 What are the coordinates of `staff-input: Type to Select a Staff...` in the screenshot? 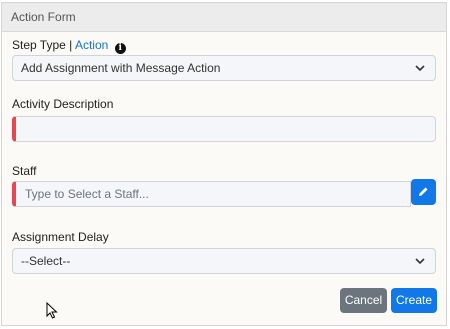 It's located at (211, 194).